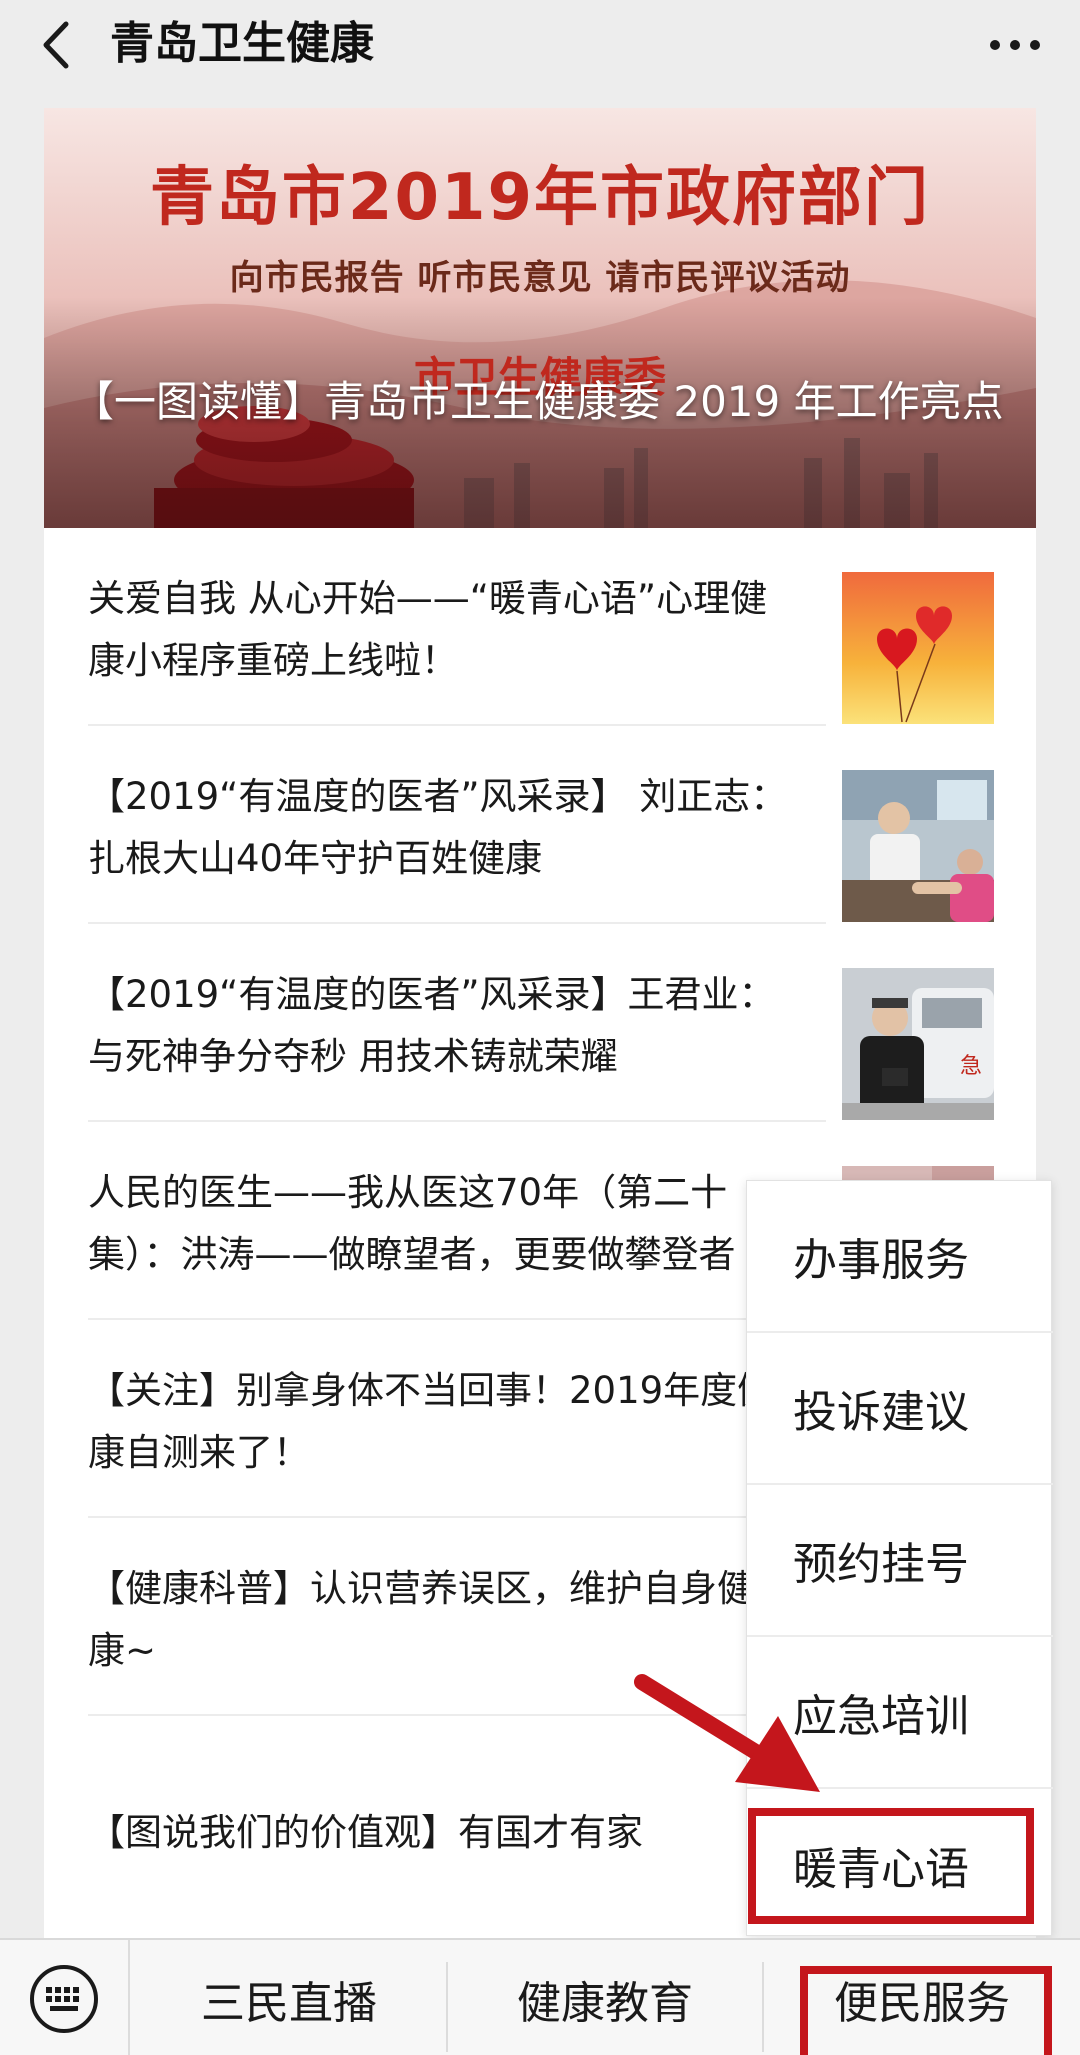  I want to click on keyboard-icon, so click(64, 1998).